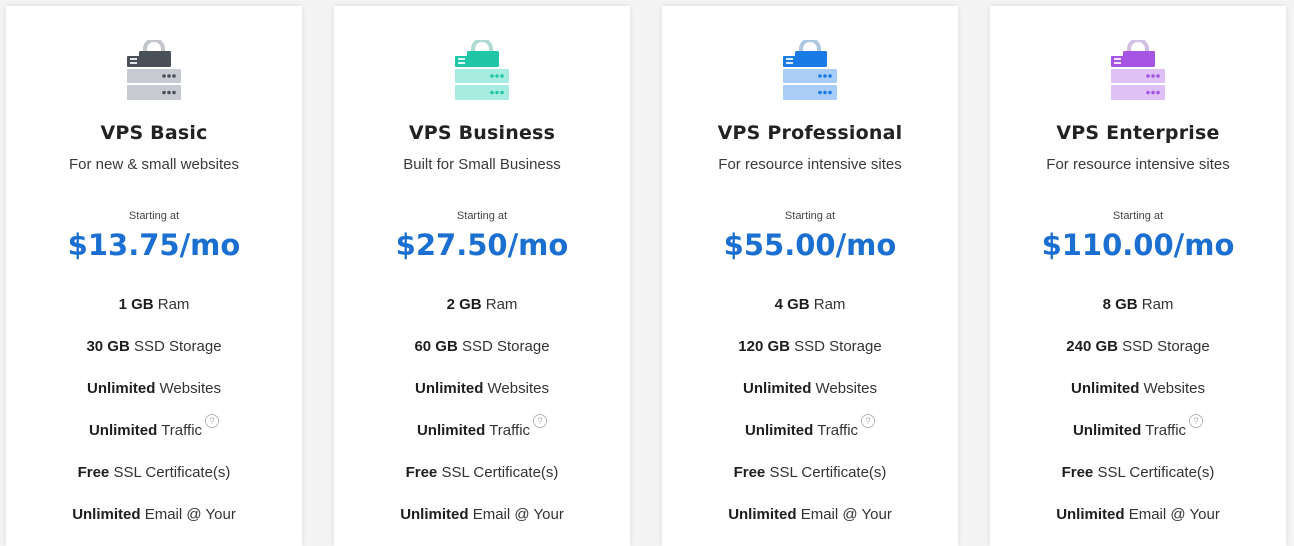  I want to click on feature-row: 60 GB SSD Storage, so click(482, 346).